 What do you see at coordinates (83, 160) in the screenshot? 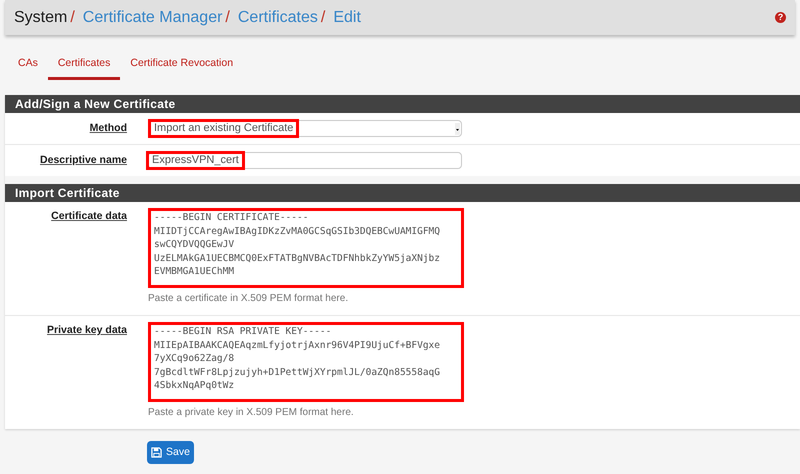
I see `field-label: Descriptive name` at bounding box center [83, 160].